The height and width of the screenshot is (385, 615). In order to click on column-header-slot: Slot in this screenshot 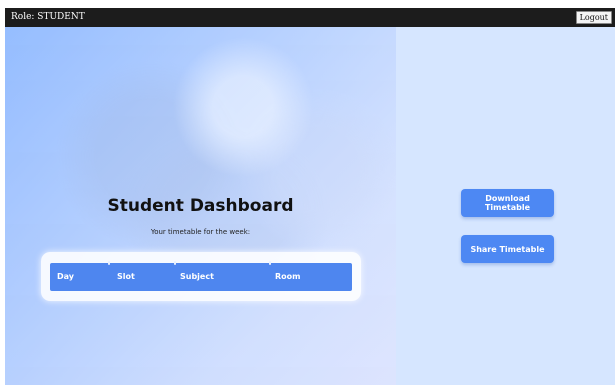, I will do `click(126, 276)`.